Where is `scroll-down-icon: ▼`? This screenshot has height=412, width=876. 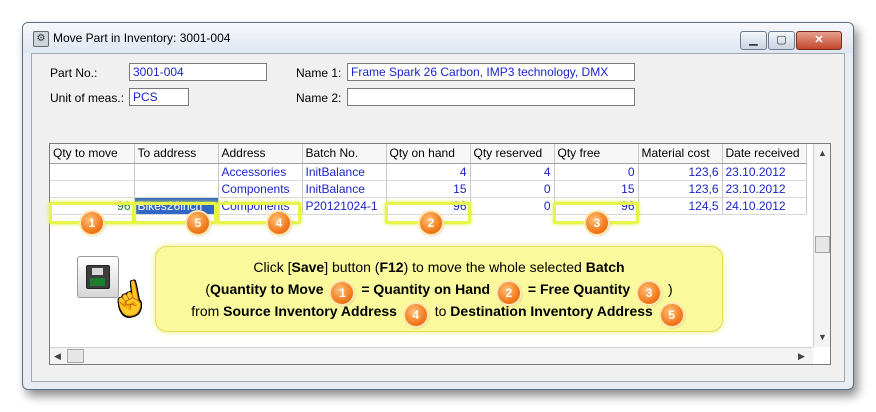
scroll-down-icon: ▼ is located at coordinates (822, 337).